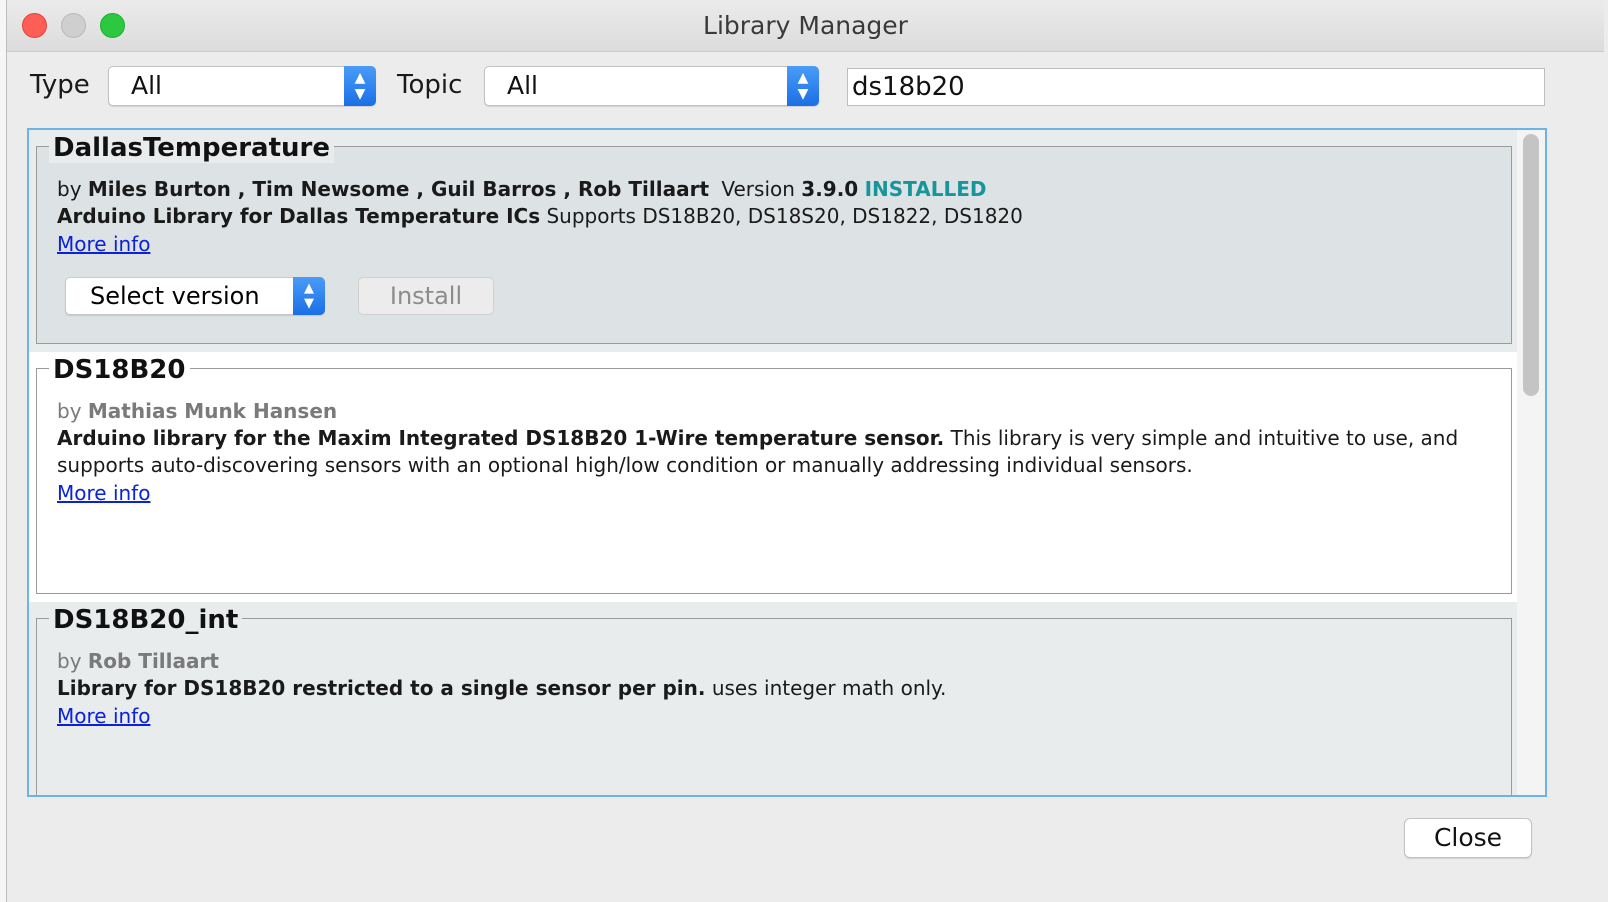 The width and height of the screenshot is (1608, 902). I want to click on library-authors: Mathias Munk Hansen, so click(212, 411).